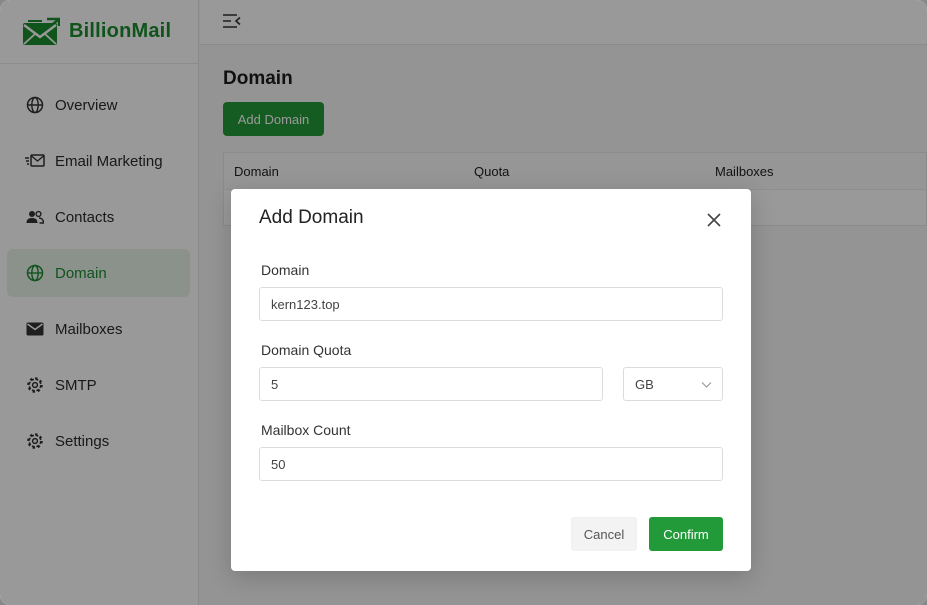 Image resolution: width=927 pixels, height=605 pixels. I want to click on confirm-button: Confirm, so click(686, 534).